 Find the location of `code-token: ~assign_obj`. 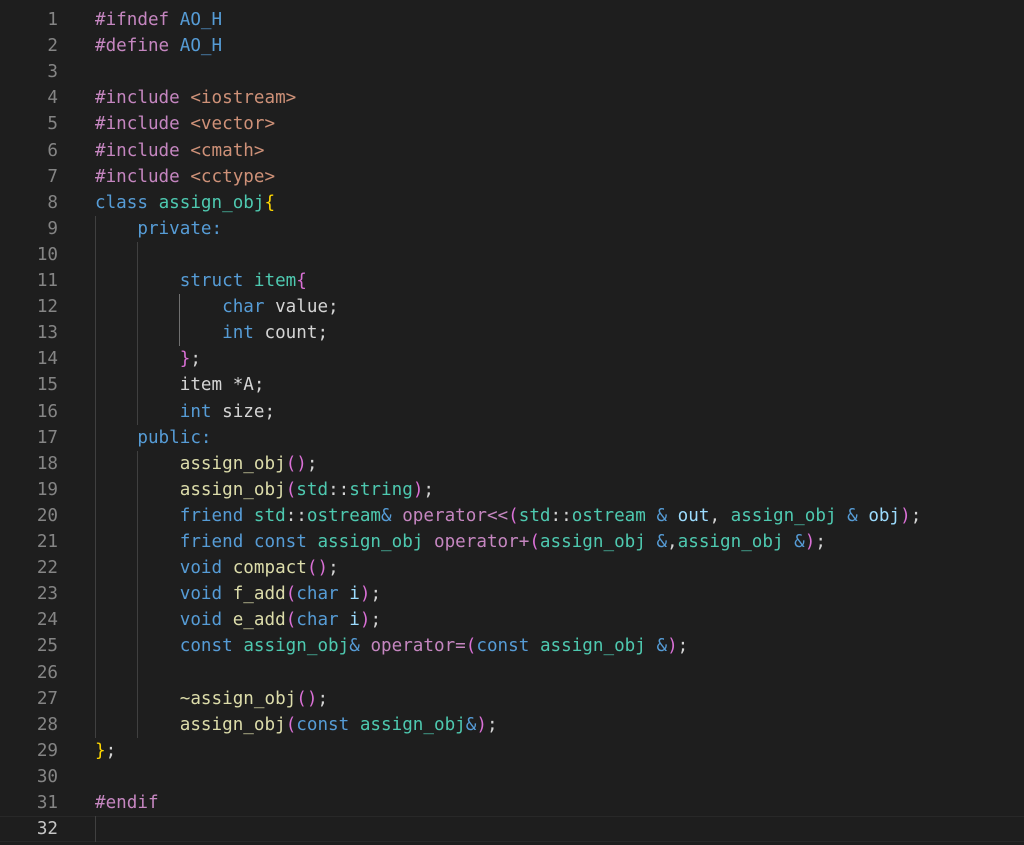

code-token: ~assign_obj is located at coordinates (238, 698).